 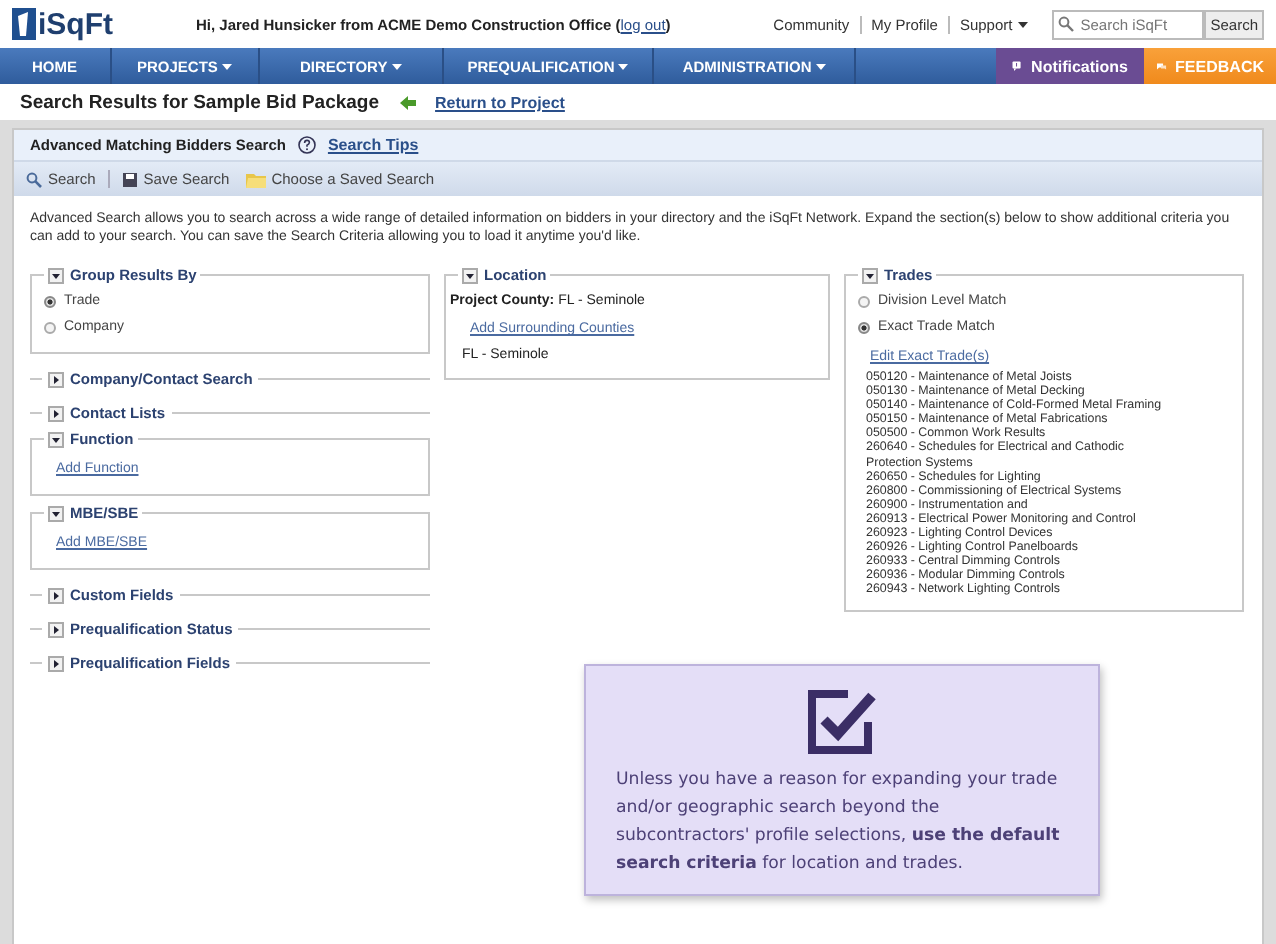 What do you see at coordinates (200, 102) in the screenshot?
I see `page-title: Search Results for Sample Bid Package` at bounding box center [200, 102].